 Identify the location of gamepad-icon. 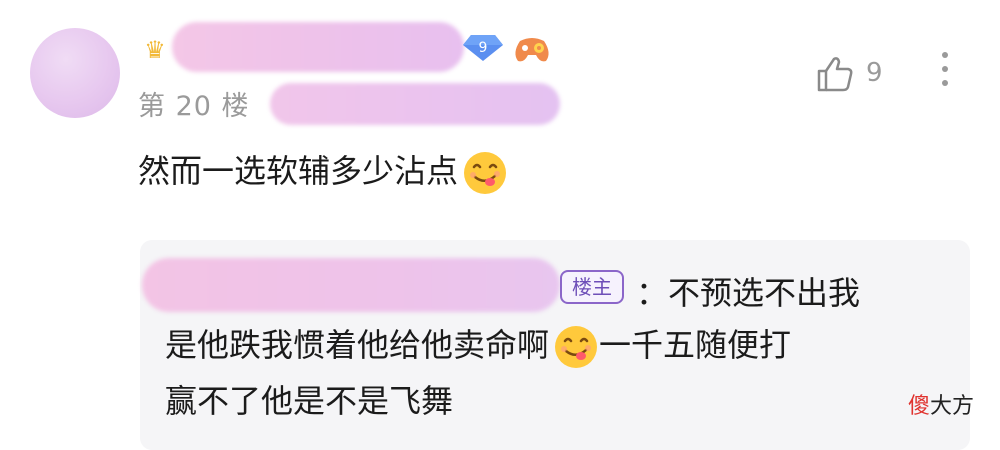
(532, 50).